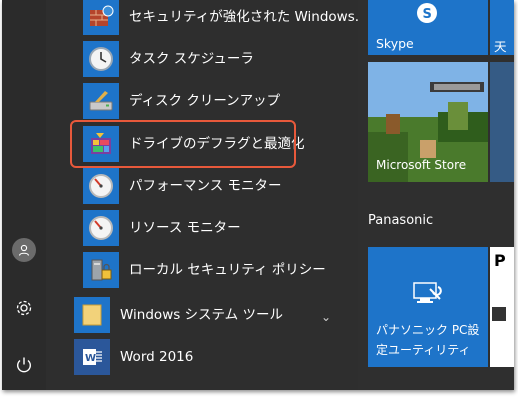 The image size is (518, 400). I want to click on tile-panasonic-pc-settings: パナソニック PC設 定ユーティリティ, so click(428, 307).